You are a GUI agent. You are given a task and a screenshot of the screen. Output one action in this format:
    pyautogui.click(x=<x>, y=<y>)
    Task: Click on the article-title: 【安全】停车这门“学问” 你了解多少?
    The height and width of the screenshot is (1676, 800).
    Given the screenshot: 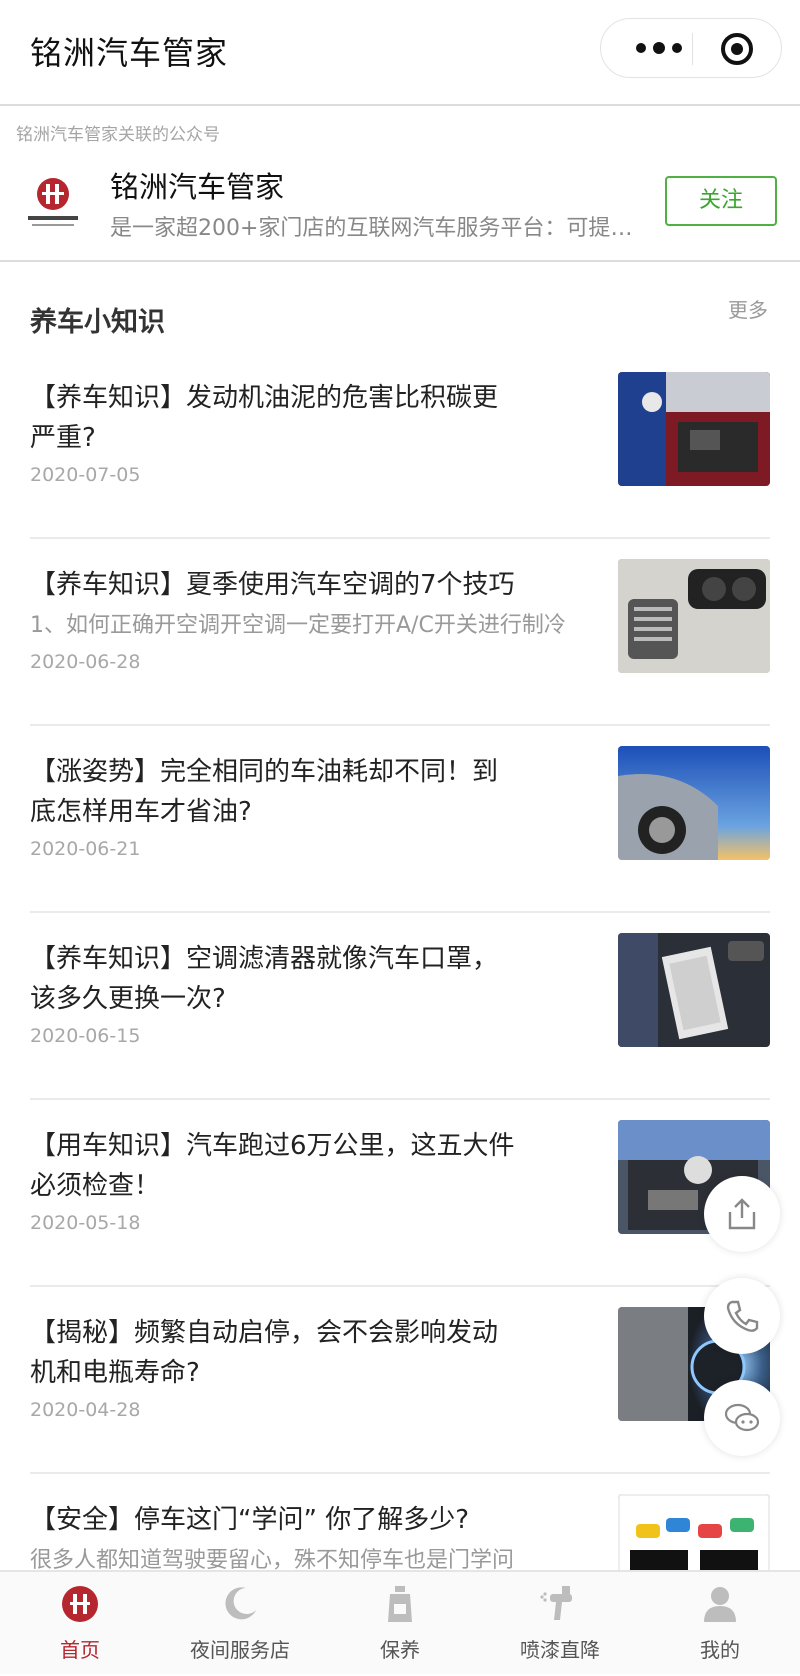 What is the action you would take?
    pyautogui.click(x=250, y=1520)
    